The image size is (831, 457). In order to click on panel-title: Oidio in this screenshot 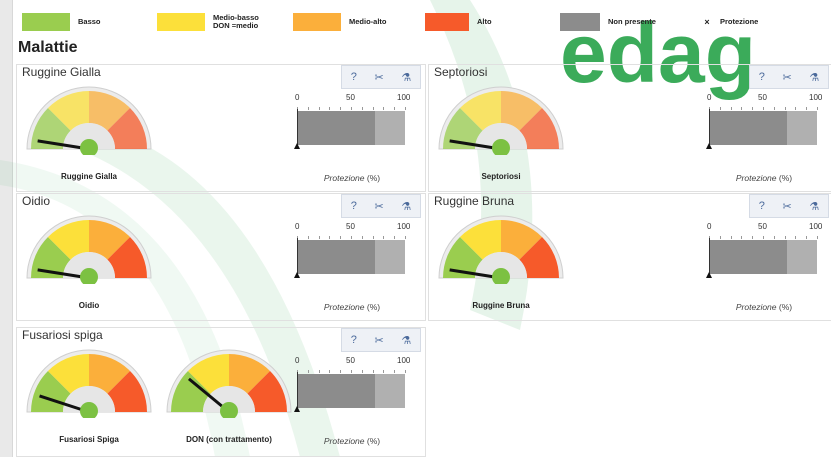, I will do `click(36, 201)`.